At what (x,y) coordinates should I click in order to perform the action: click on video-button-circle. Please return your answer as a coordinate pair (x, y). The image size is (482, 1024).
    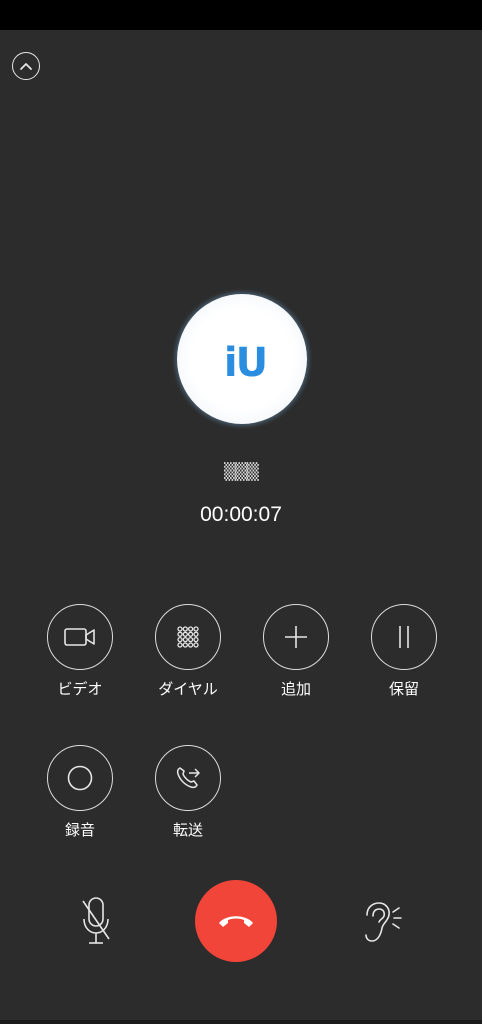
    Looking at the image, I should click on (80, 637).